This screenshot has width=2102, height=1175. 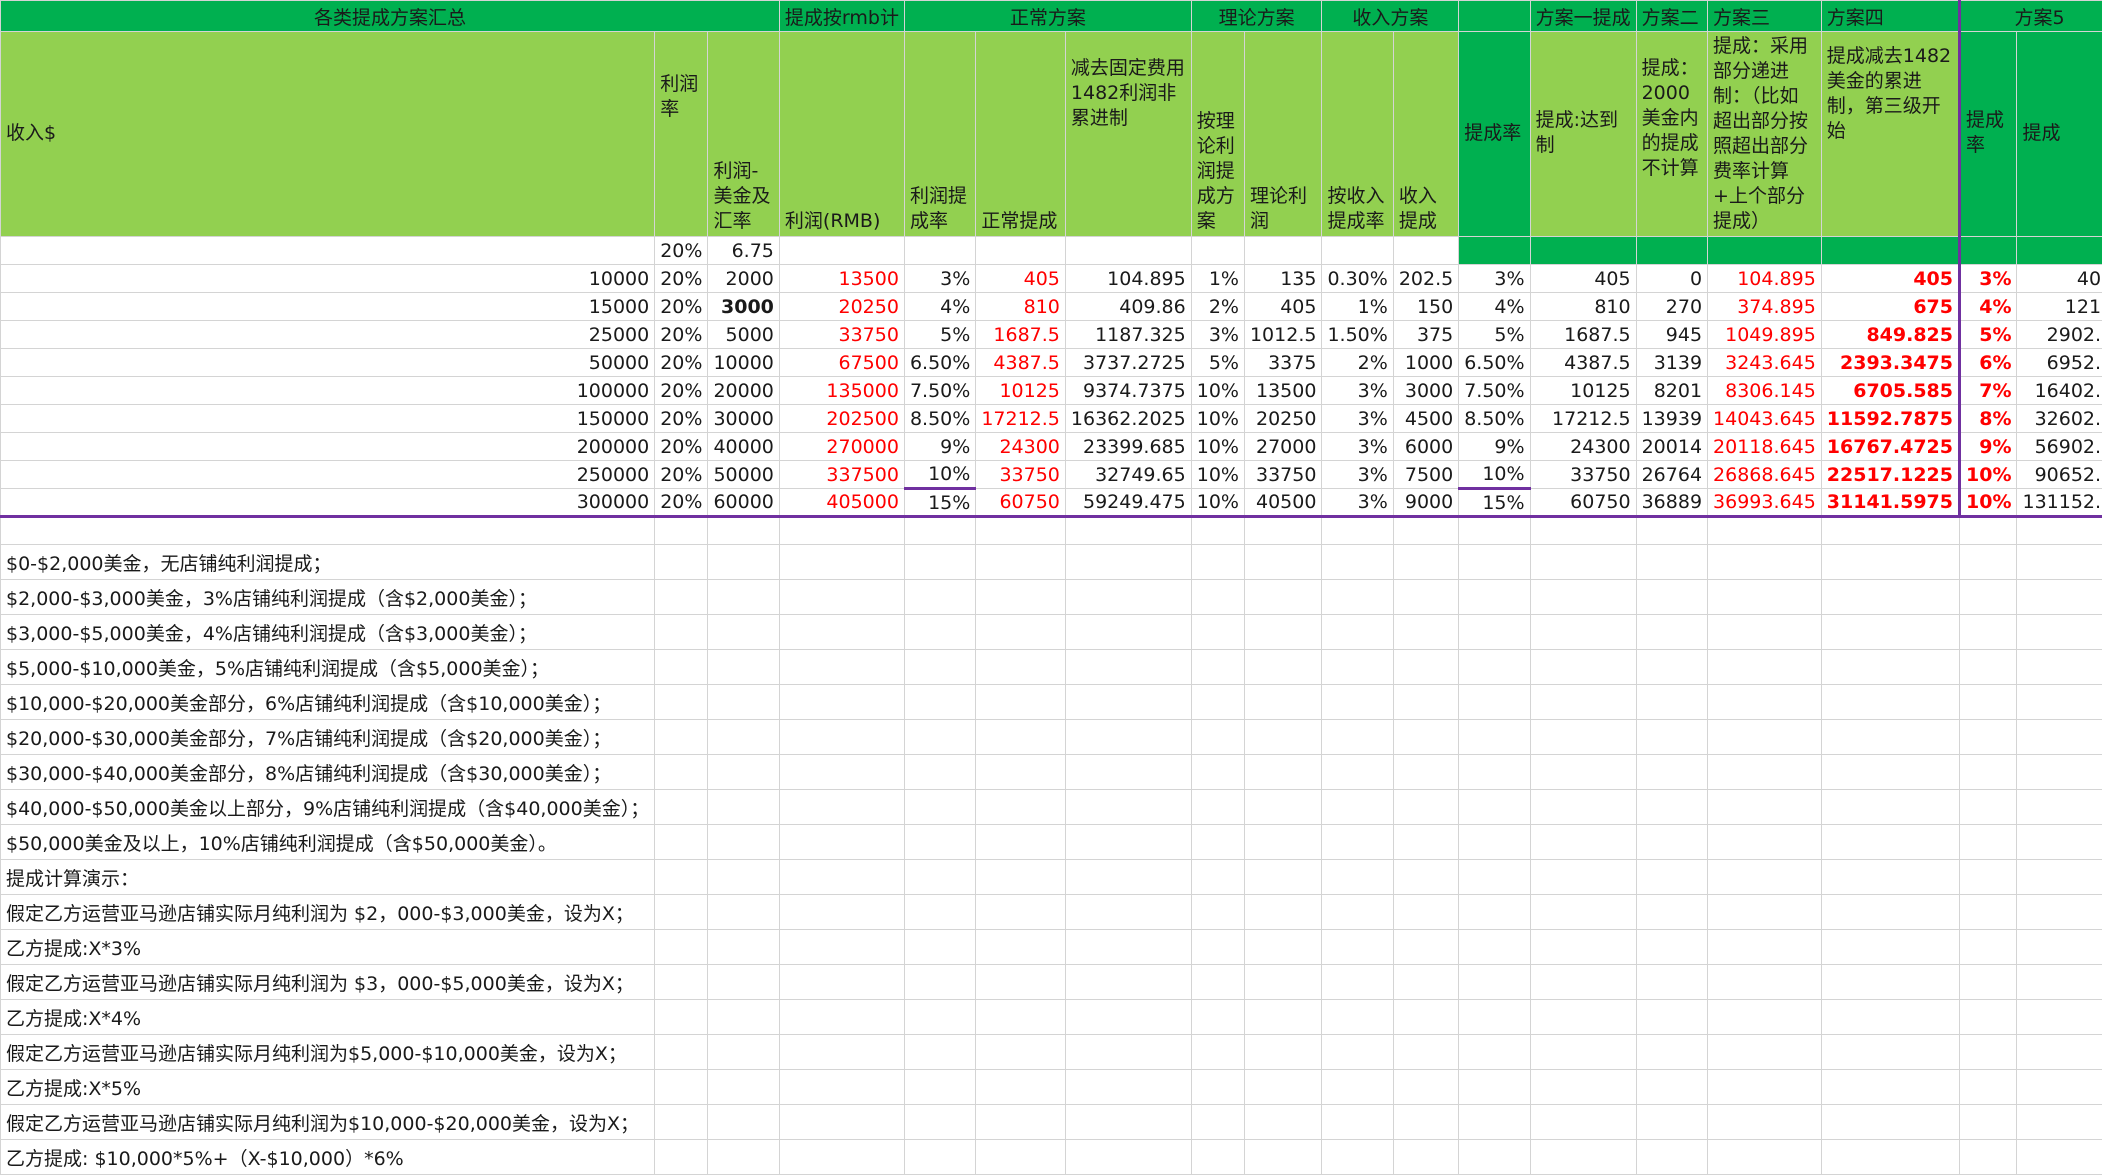 What do you see at coordinates (841, 503) in the screenshot?
I see `table-cell: 405000` at bounding box center [841, 503].